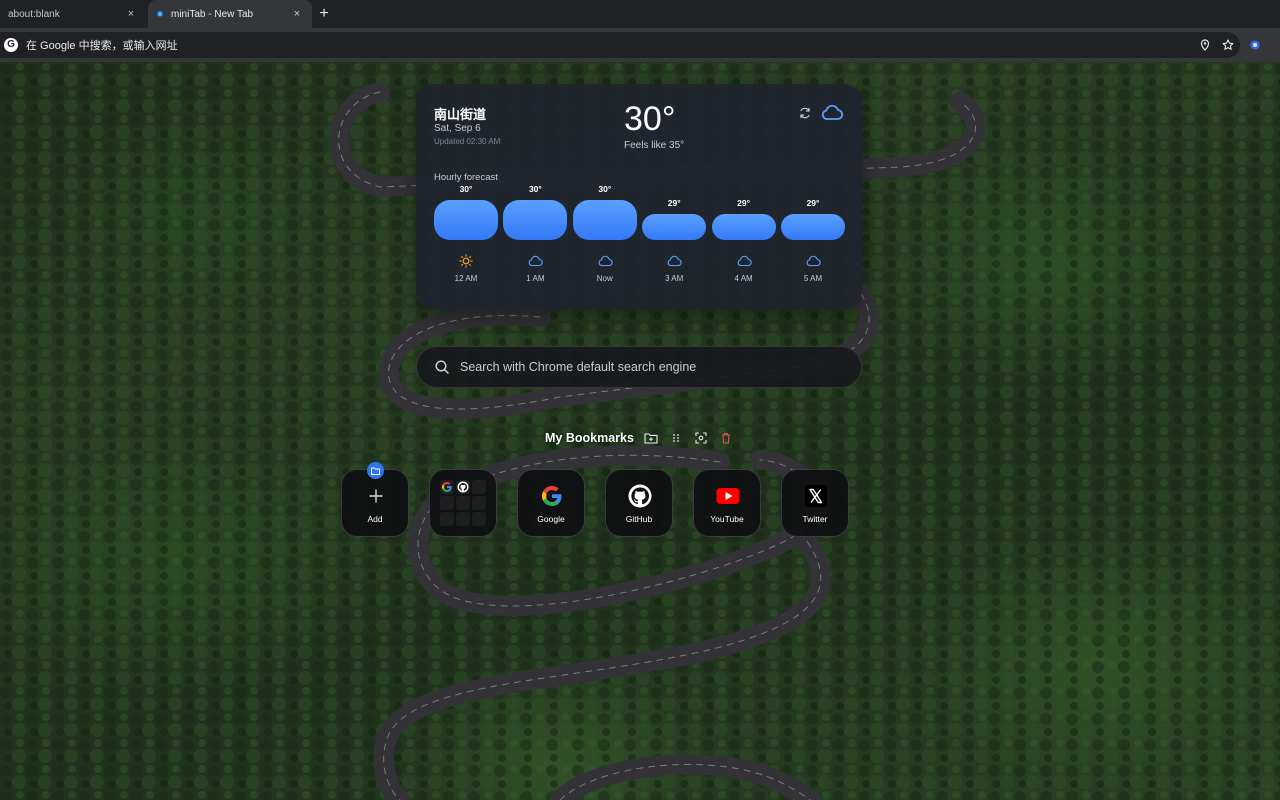 This screenshot has width=1280, height=800. I want to click on tile-label: Add, so click(375, 519).